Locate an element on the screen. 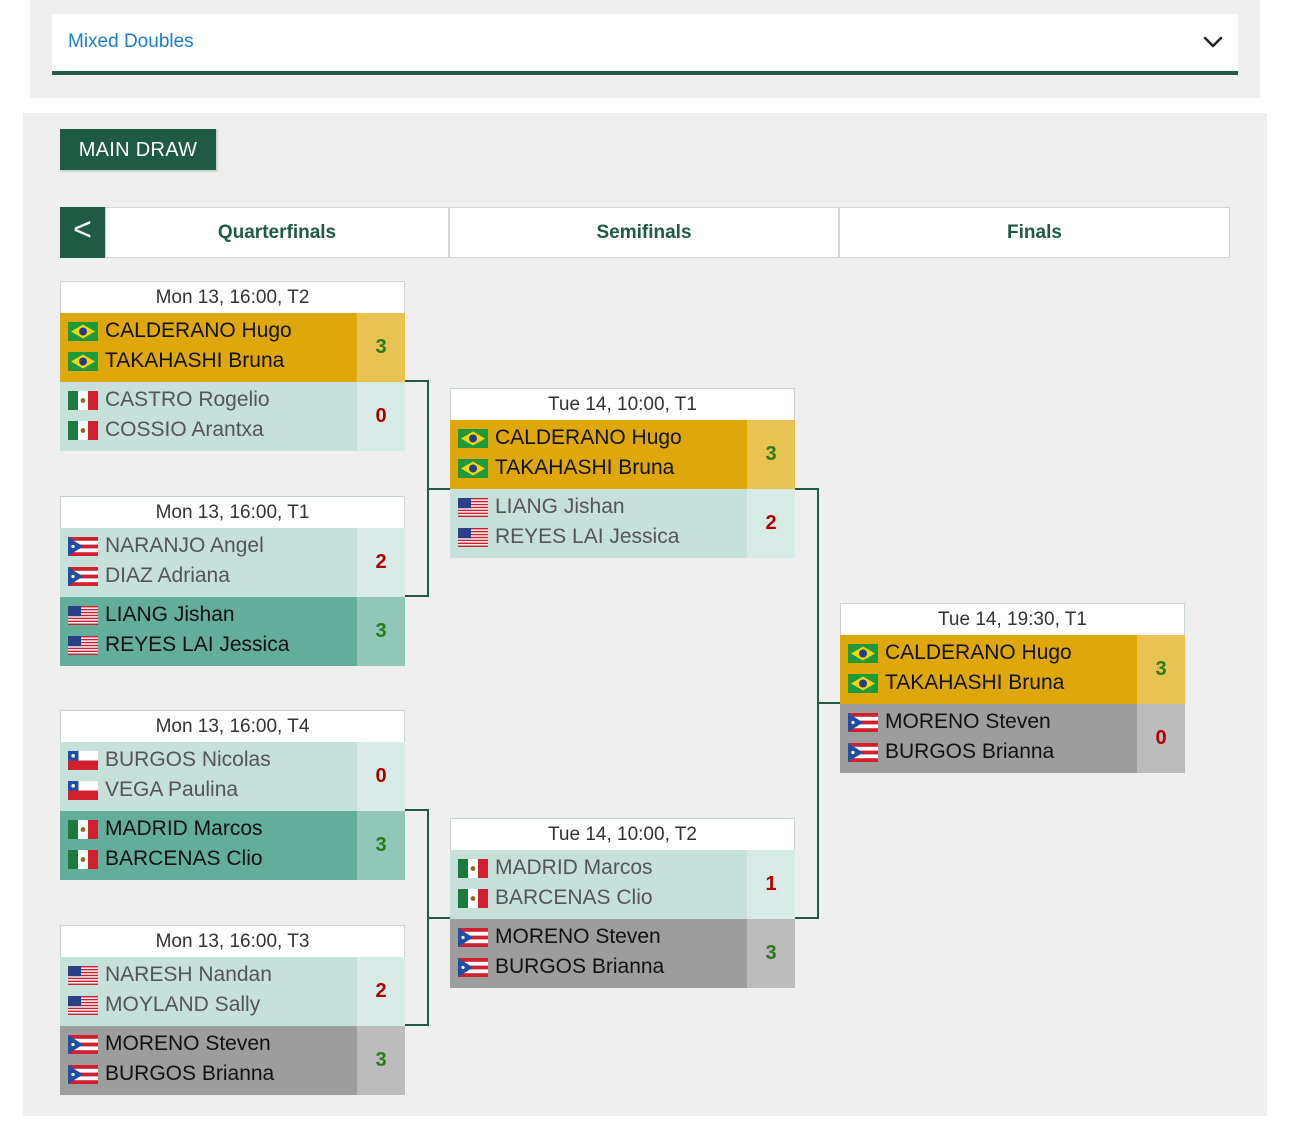 This screenshot has width=1290, height=1146. player-name: VEGA Paulina is located at coordinates (172, 789).